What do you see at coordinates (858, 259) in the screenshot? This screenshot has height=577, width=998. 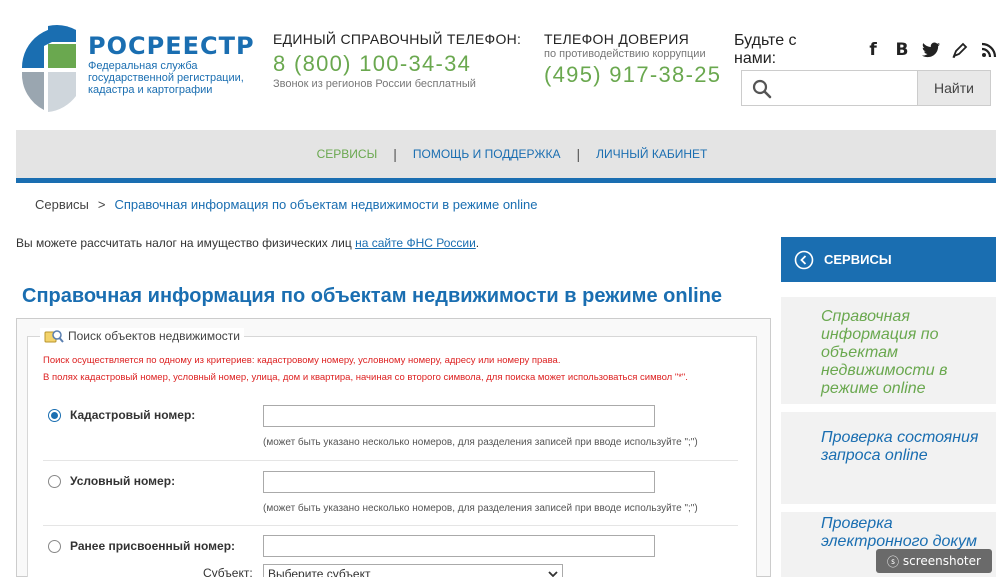 I see `sidebar-title: СЕРВИСЫ` at bounding box center [858, 259].